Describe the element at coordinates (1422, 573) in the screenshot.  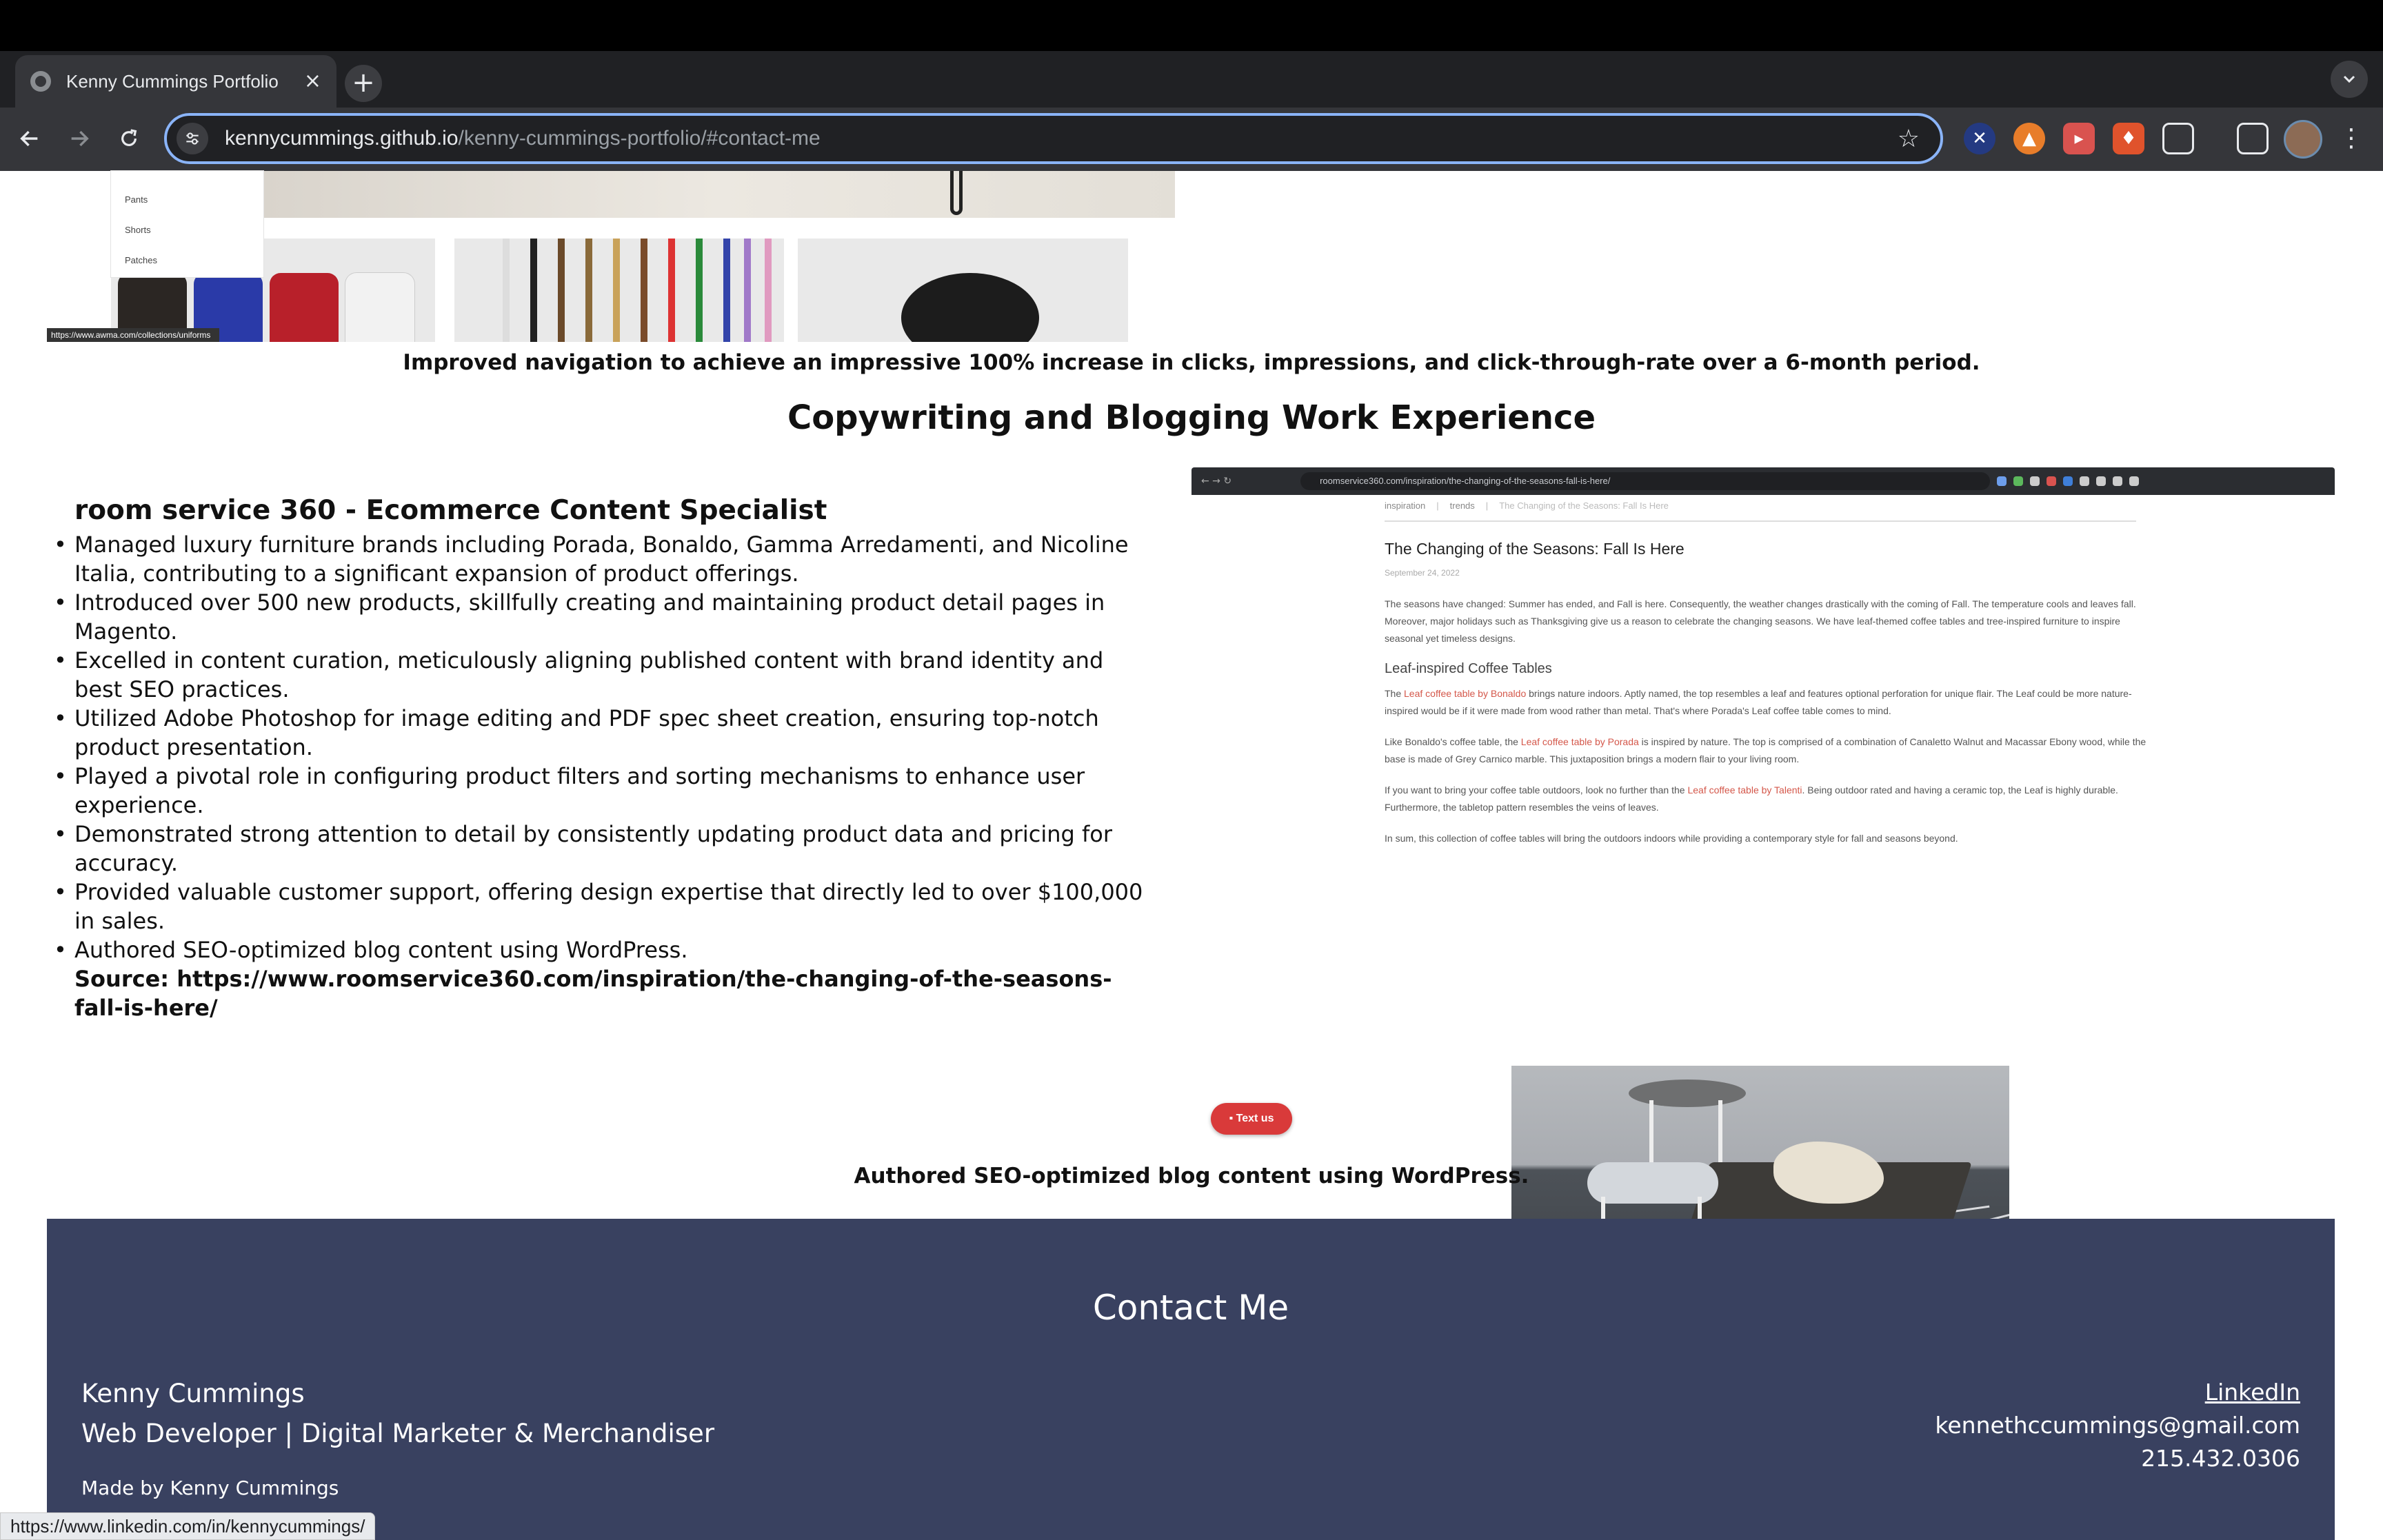
I see `blog-date: September 24, 2022` at that location.